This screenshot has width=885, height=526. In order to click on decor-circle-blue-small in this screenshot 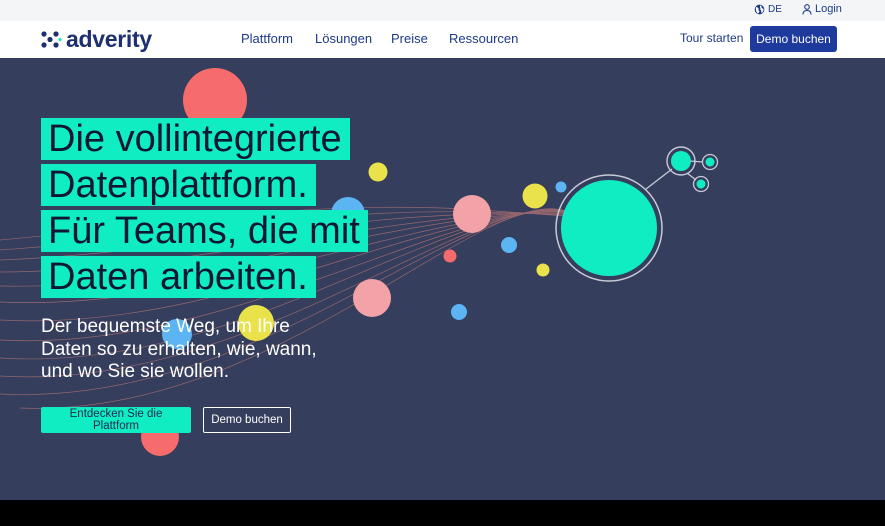, I will do `click(561, 187)`.